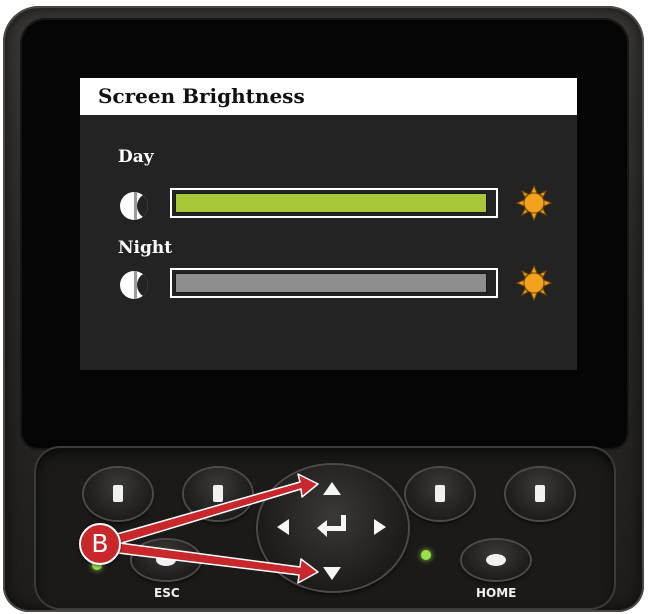 The image size is (649, 614). Describe the element at coordinates (283, 527) in the screenshot. I see `arrow-left-icon` at that location.